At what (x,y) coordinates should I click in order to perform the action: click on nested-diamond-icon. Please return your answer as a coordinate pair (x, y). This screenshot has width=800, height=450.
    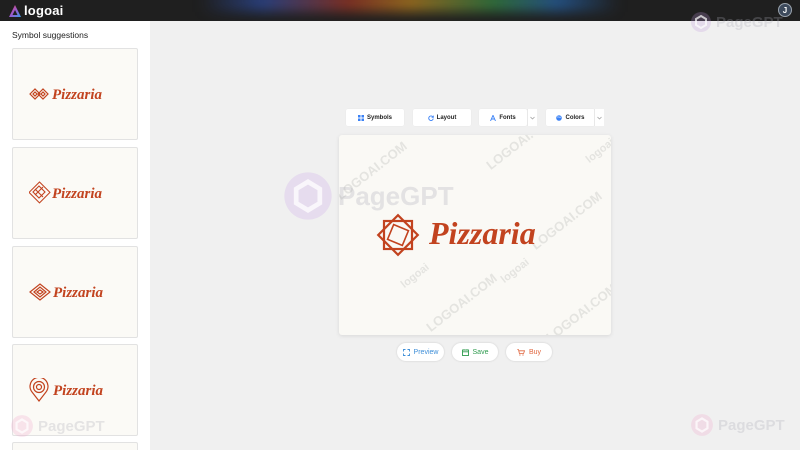
    Looking at the image, I should click on (40, 292).